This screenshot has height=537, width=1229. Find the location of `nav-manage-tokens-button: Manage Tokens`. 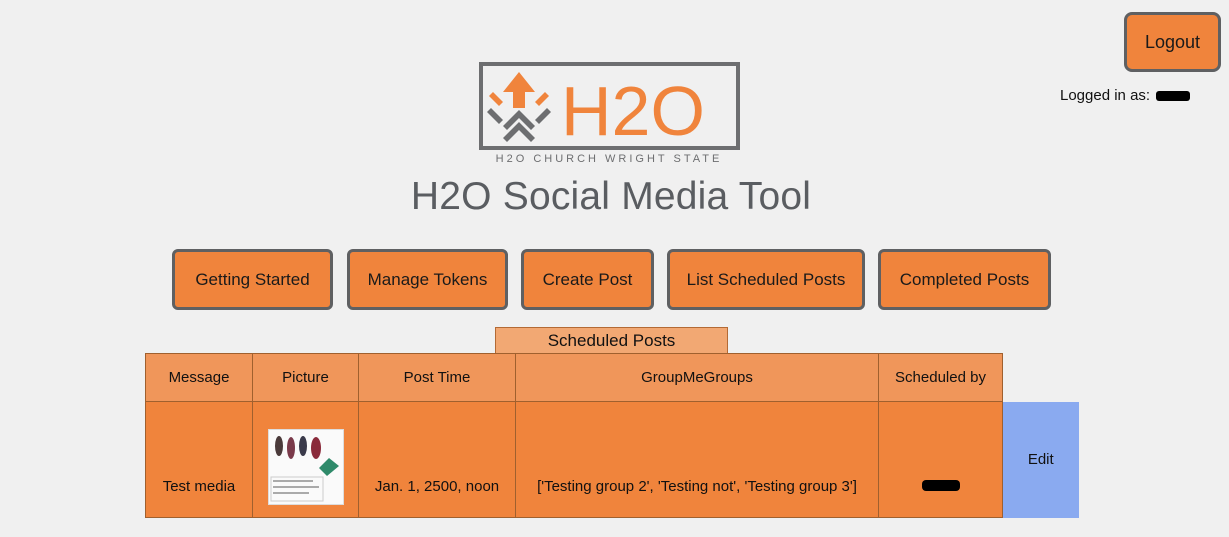

nav-manage-tokens-button: Manage Tokens is located at coordinates (427, 279).